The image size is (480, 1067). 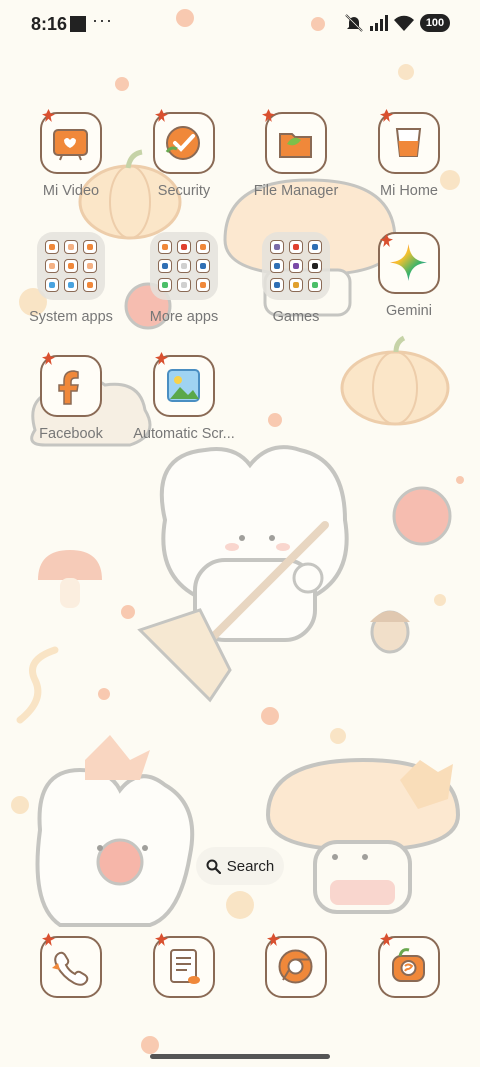 I want to click on phone-icon, so click(x=71, y=965).